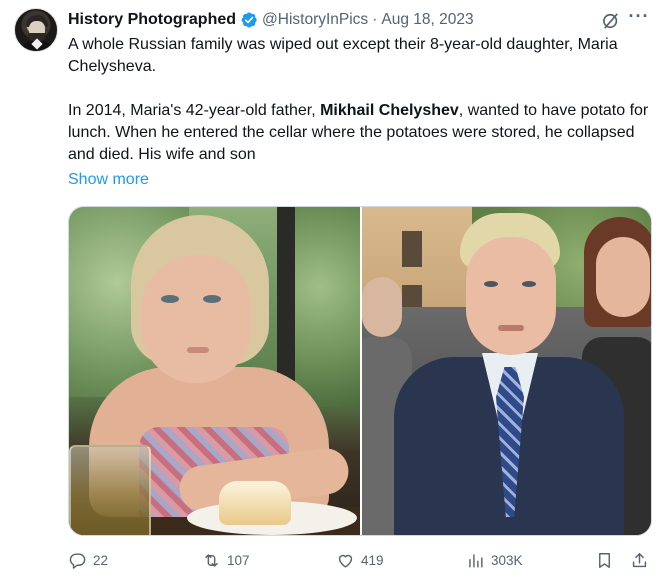  Describe the element at coordinates (194, 110) in the screenshot. I see `tweet-paragraph-2-start: In 2014, Maria's 42-year-old father,` at that location.